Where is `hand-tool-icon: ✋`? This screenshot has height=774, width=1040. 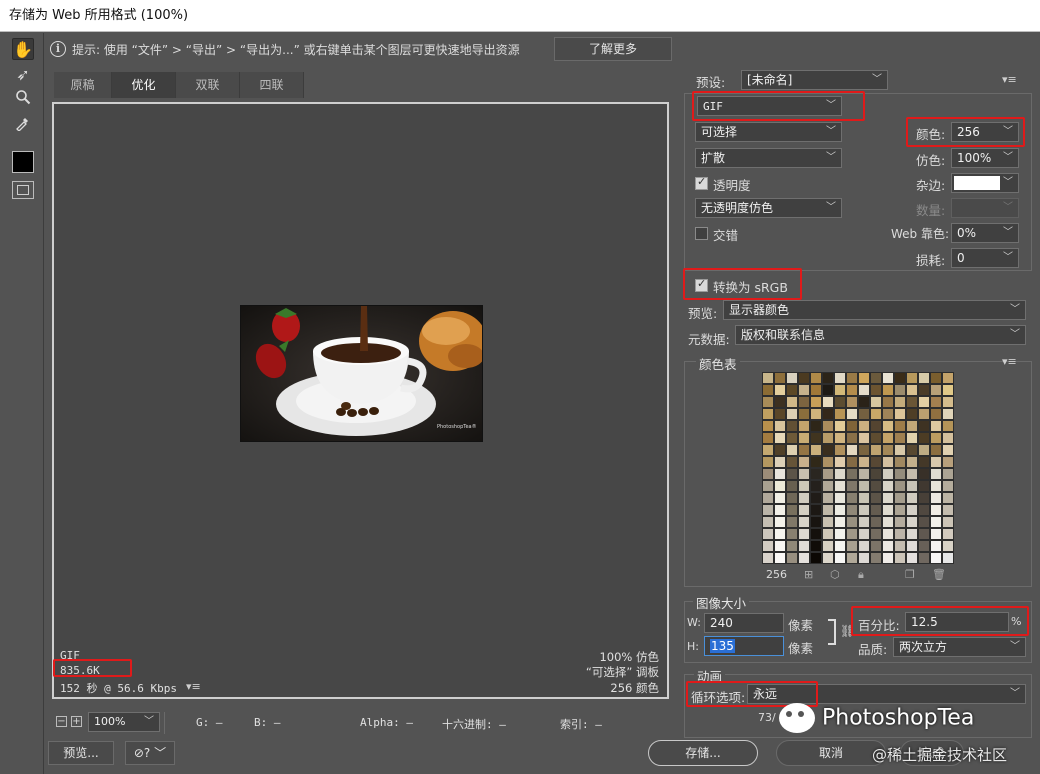
hand-tool-icon: ✋ is located at coordinates (23, 49).